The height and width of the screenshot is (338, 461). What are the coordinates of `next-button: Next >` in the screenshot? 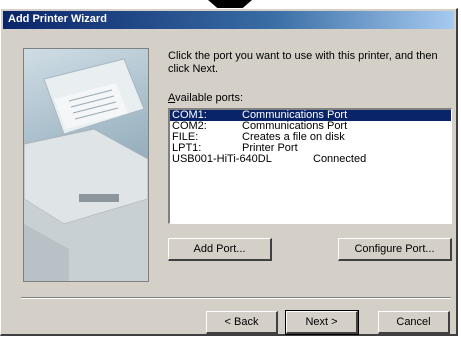 It's located at (322, 322).